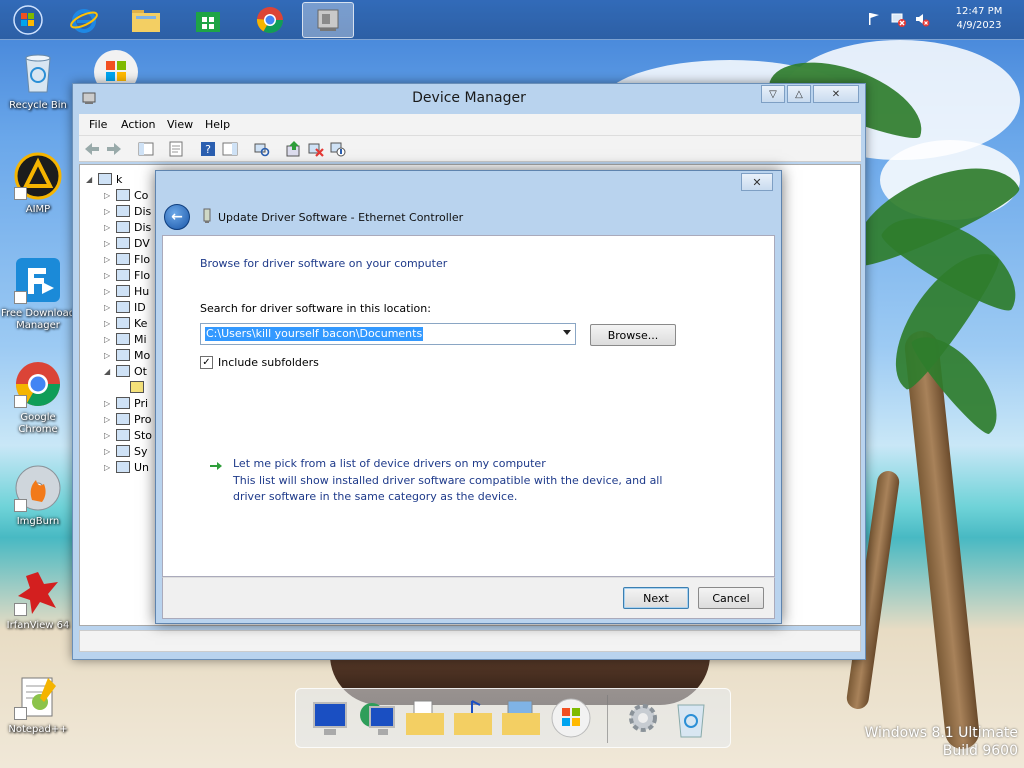 The image size is (1024, 768). Describe the element at coordinates (127, 419) in the screenshot. I see `tree-item: ▷ Pro` at that location.